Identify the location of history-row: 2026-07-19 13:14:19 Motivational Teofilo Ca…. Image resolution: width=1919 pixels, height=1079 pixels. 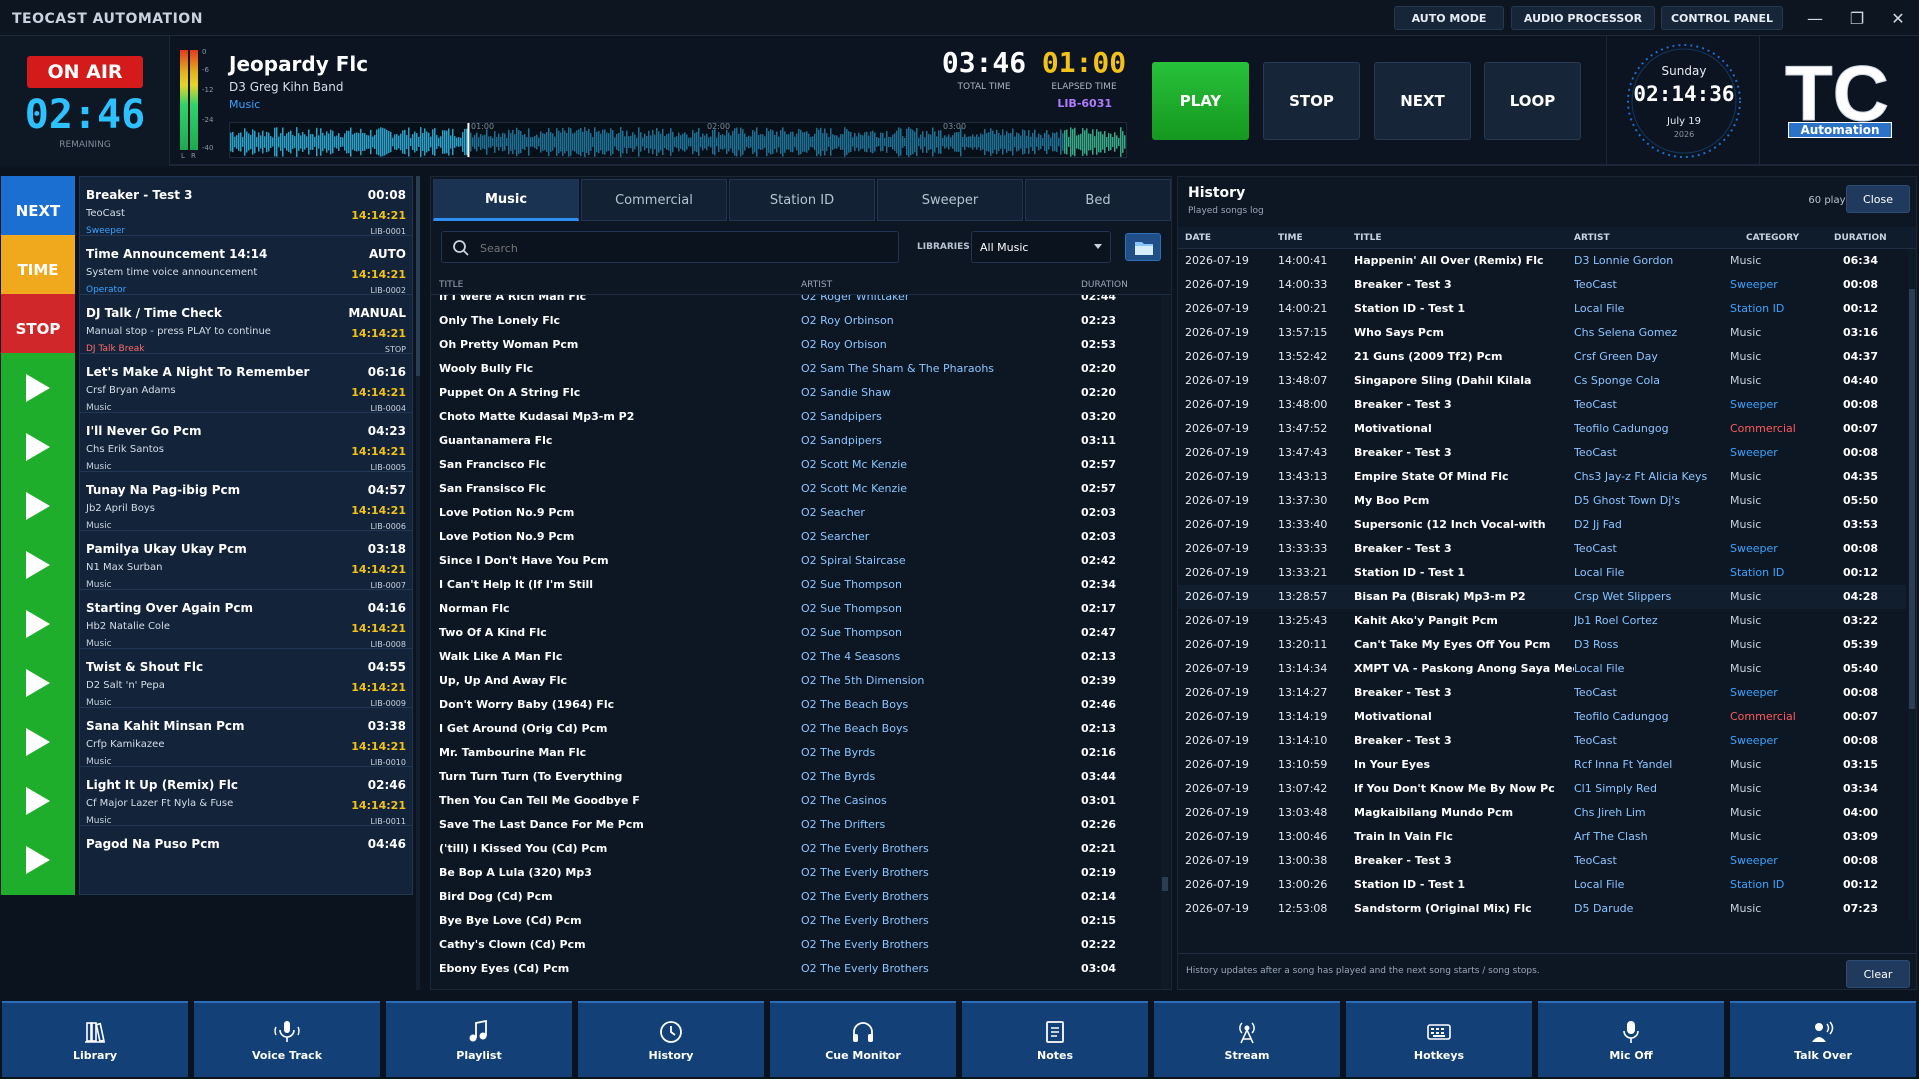
(1542, 717).